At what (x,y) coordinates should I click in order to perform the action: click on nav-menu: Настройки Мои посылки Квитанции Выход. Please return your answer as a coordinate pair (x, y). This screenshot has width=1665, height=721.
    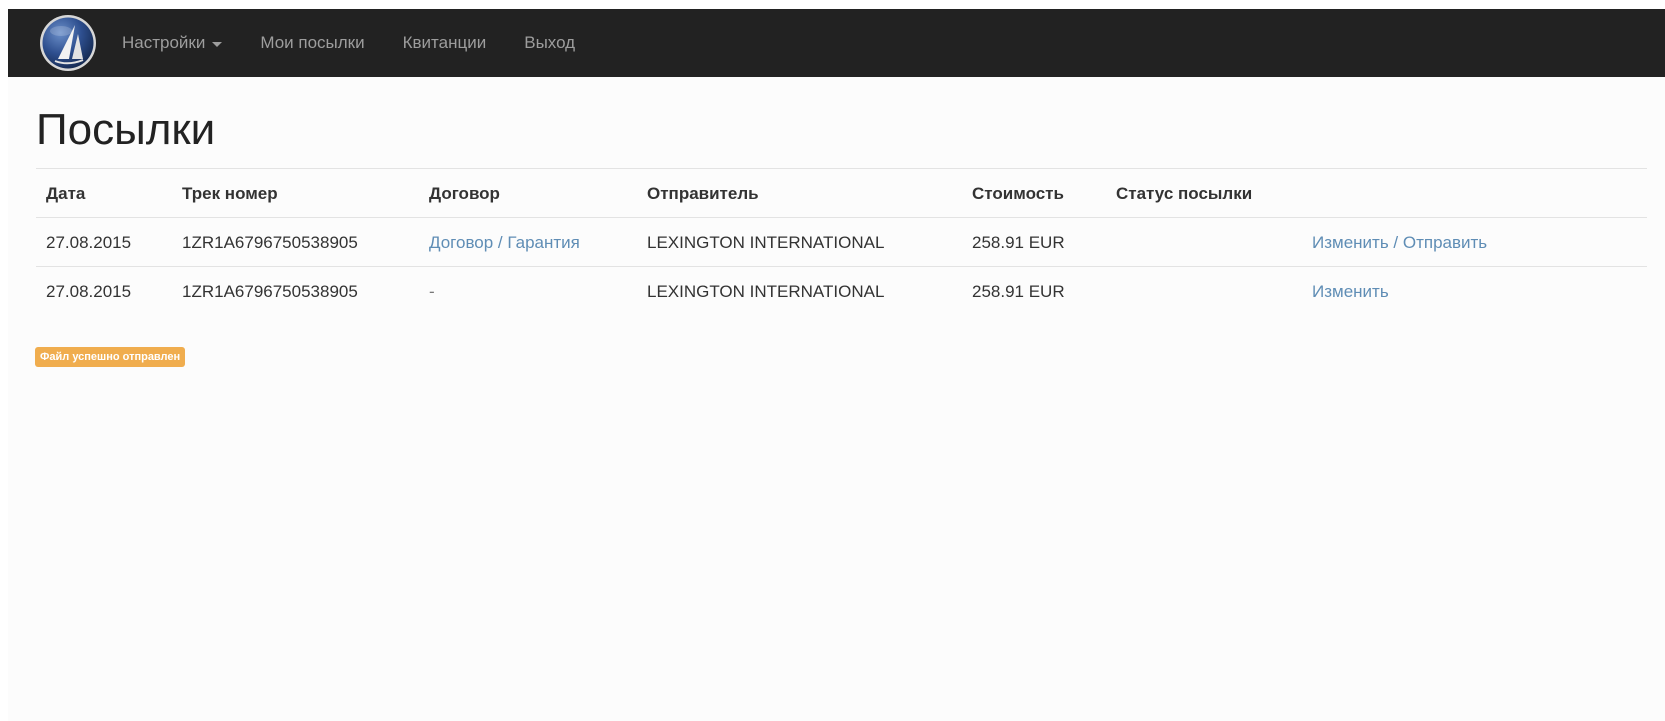
    Looking at the image, I should click on (352, 43).